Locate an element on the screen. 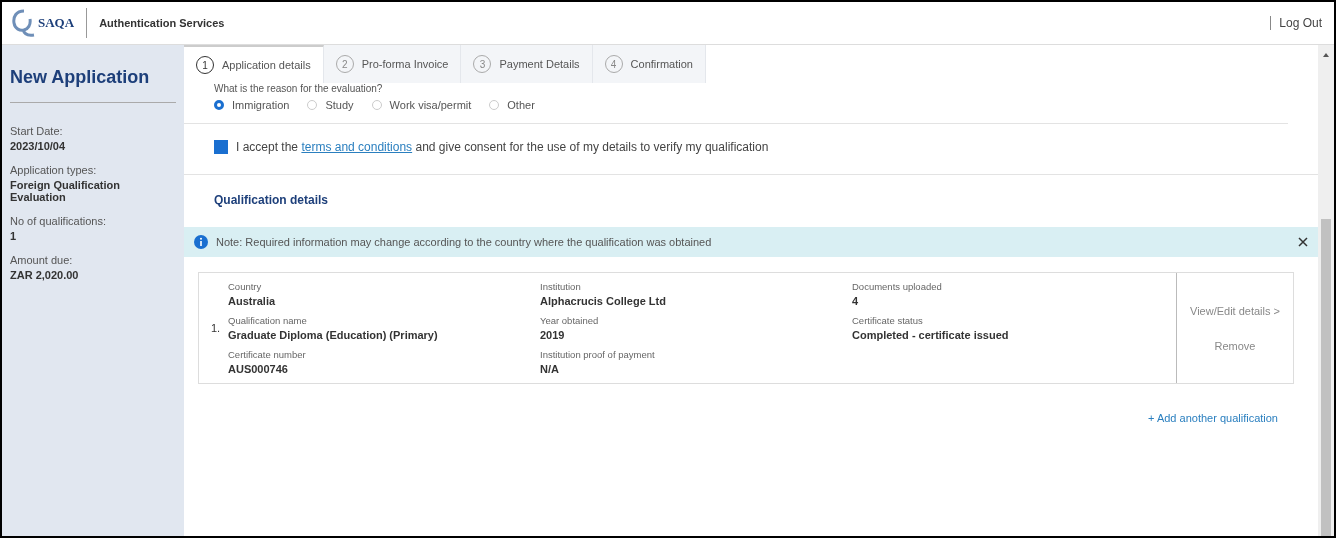 The image size is (1336, 538). summary-value: ZAR 2,020.00 is located at coordinates (45, 275).